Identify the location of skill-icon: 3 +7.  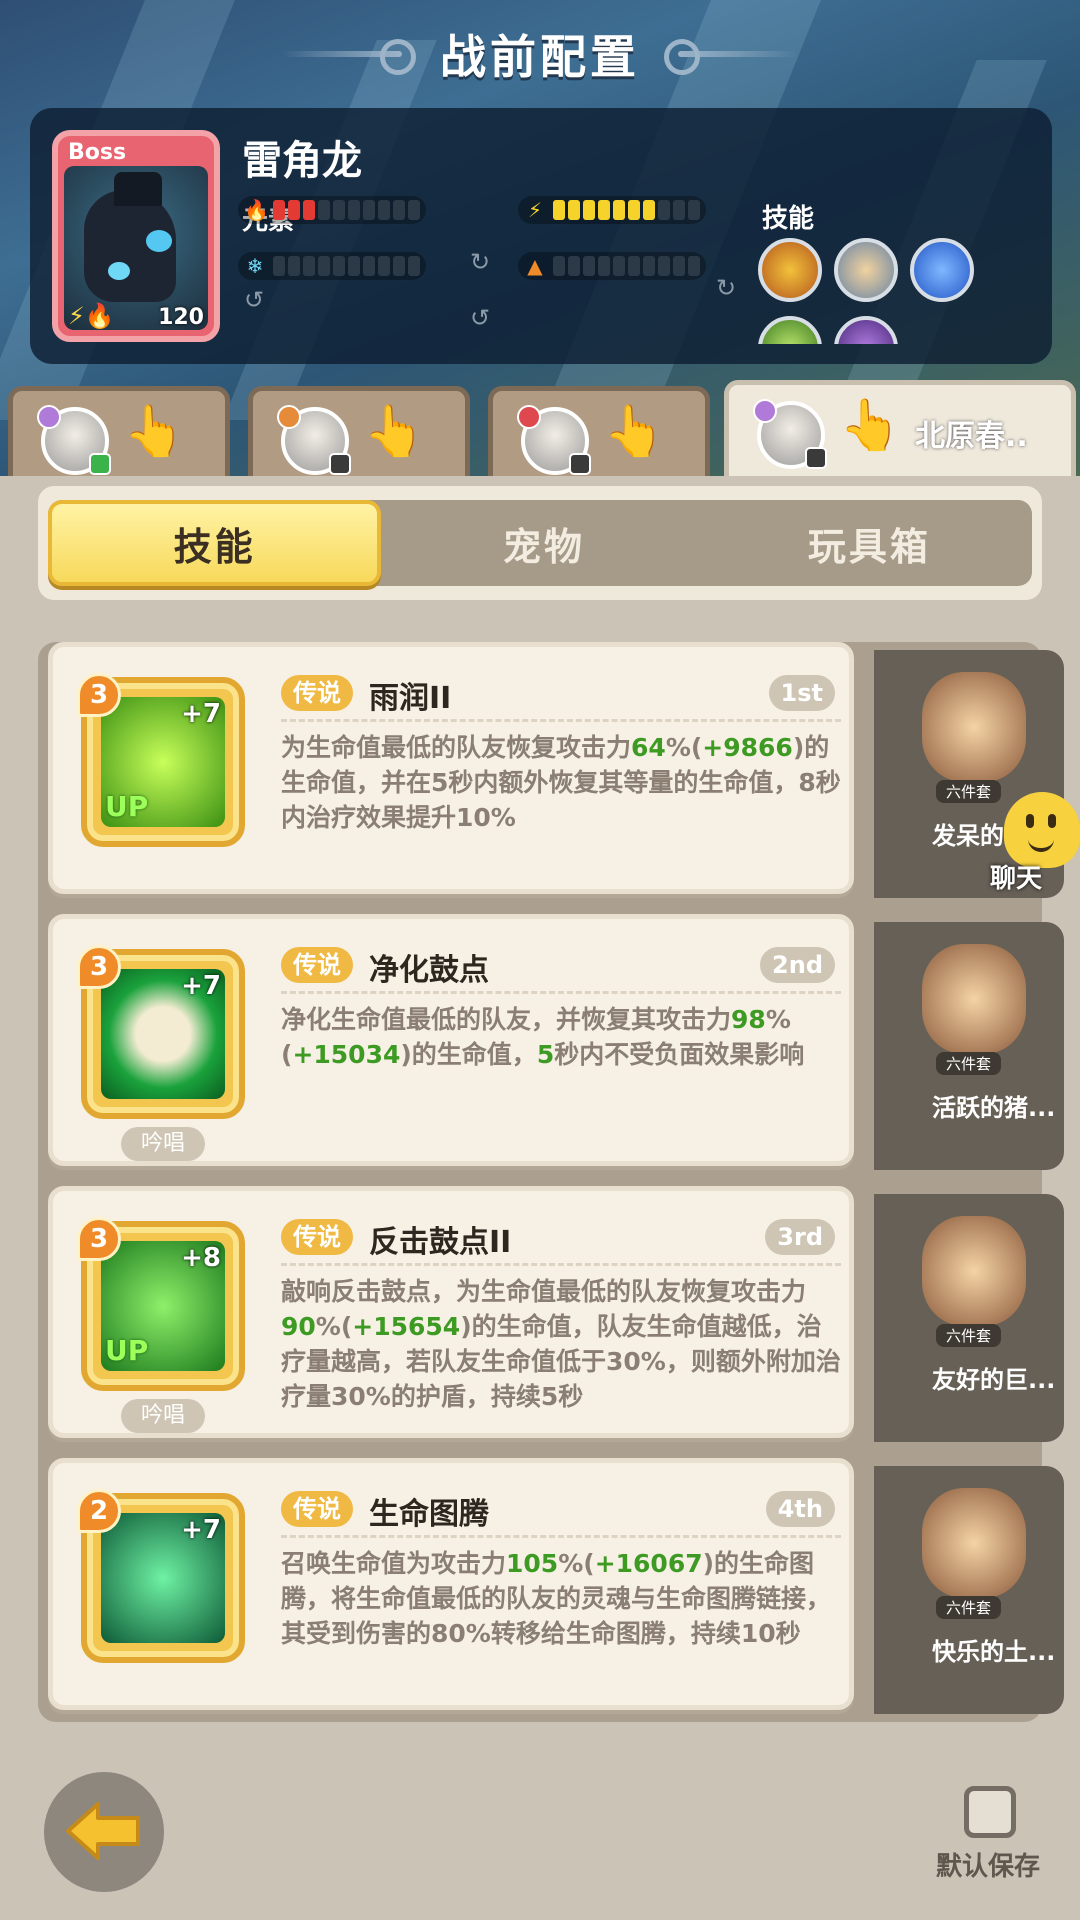
(161, 1032).